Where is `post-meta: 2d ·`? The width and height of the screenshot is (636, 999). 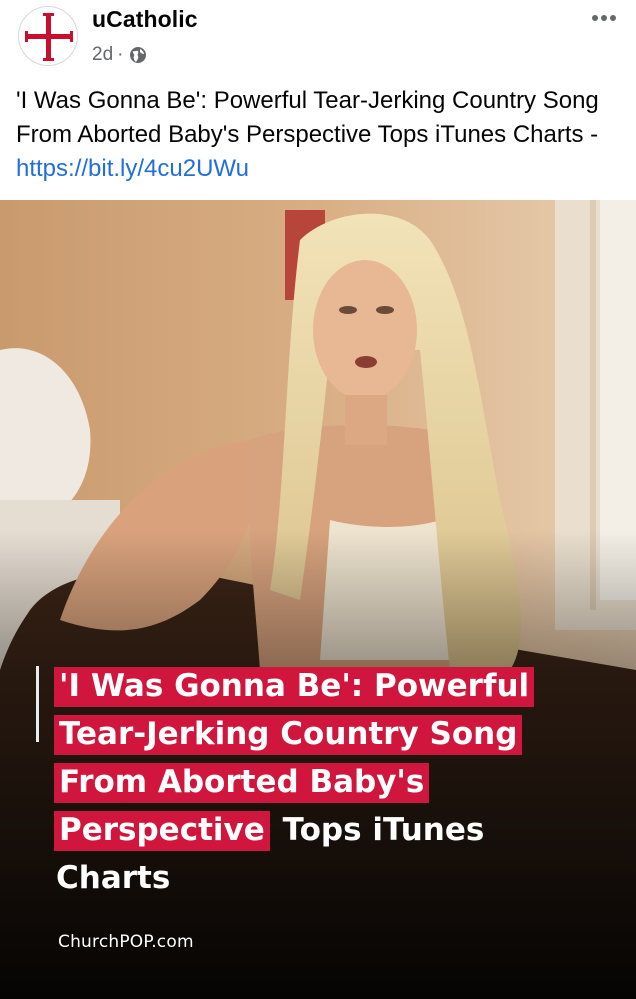 post-meta: 2d · is located at coordinates (119, 55).